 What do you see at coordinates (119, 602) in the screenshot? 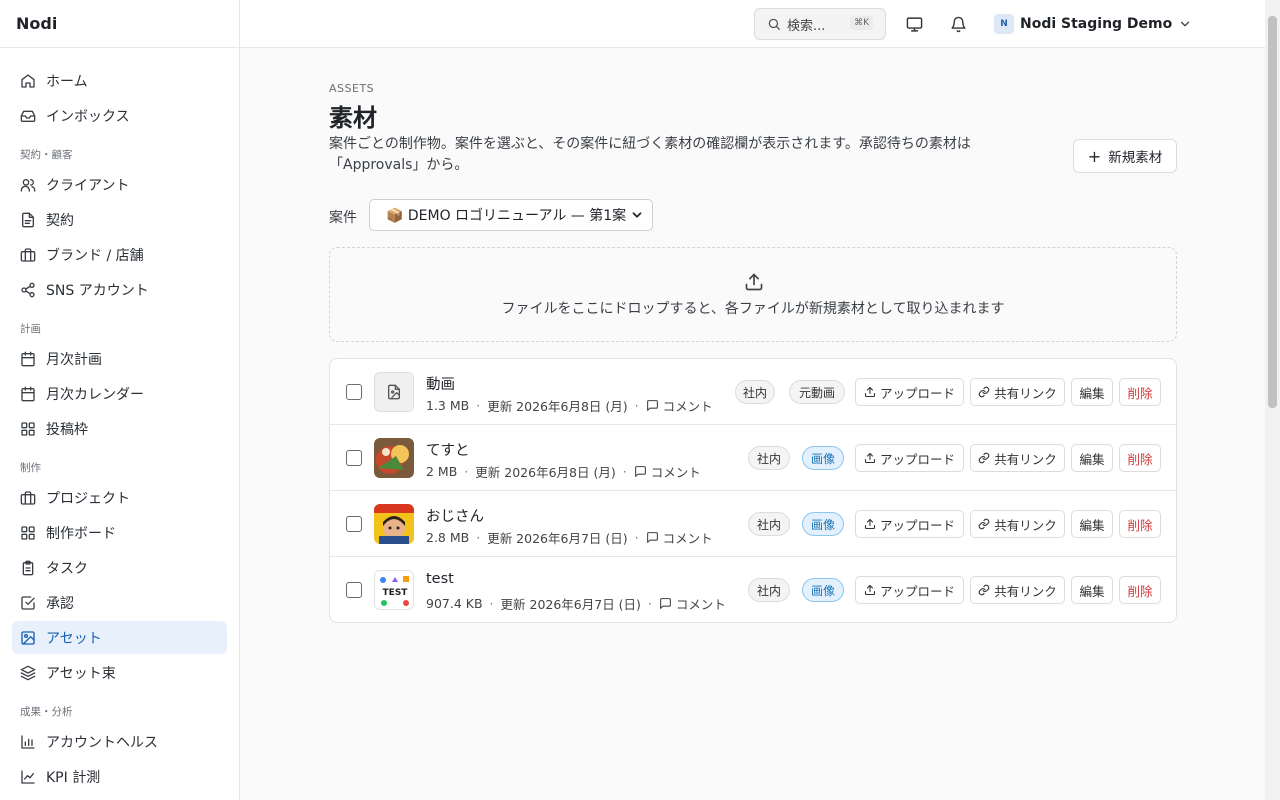
I see `sidebar-item-approvals: 承認` at bounding box center [119, 602].